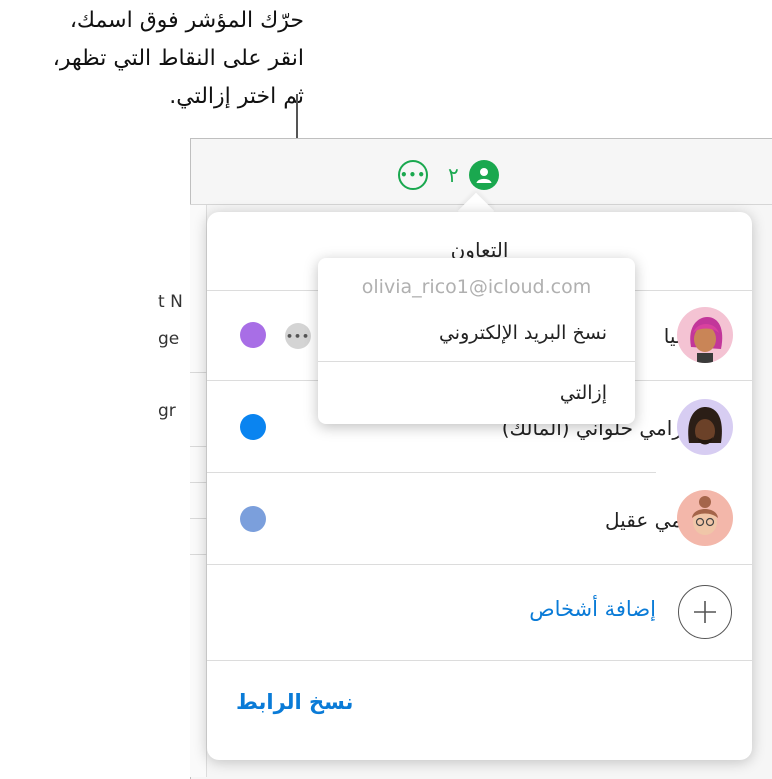 This screenshot has height=779, width=772. What do you see at coordinates (413, 175) in the screenshot?
I see `ellipsis-circle-icon: •••` at bounding box center [413, 175].